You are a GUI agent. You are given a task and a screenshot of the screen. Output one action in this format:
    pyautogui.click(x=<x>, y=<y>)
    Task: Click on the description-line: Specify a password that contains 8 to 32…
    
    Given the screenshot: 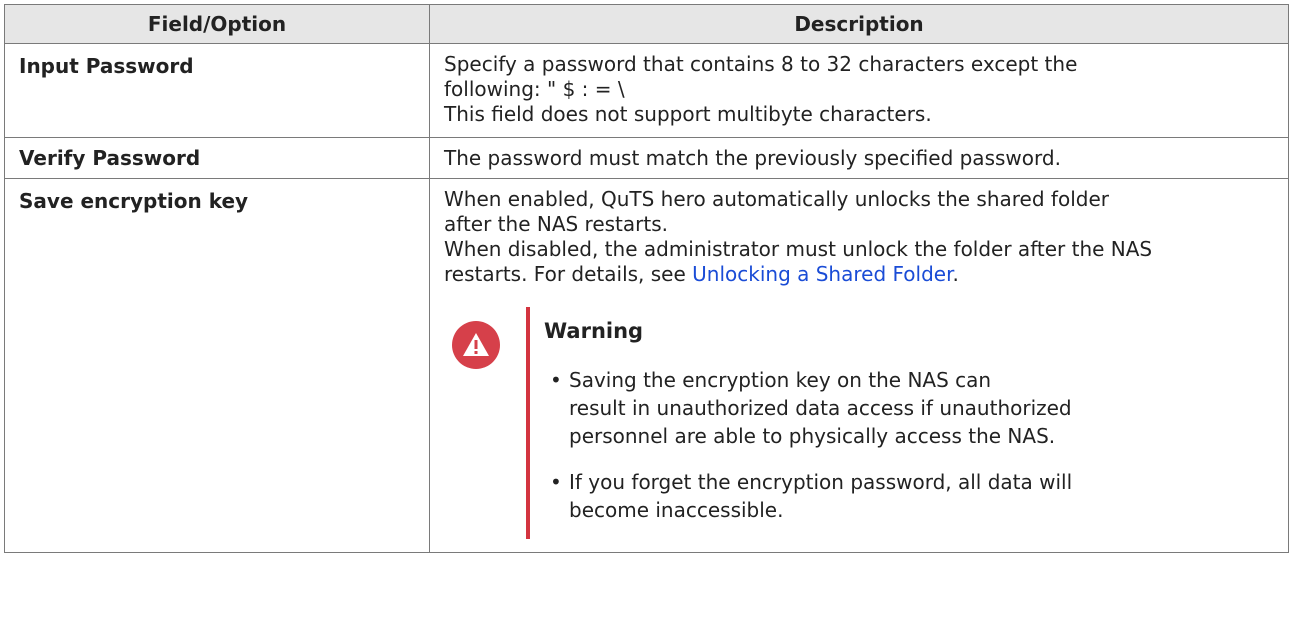 What is the action you would take?
    pyautogui.click(x=761, y=64)
    